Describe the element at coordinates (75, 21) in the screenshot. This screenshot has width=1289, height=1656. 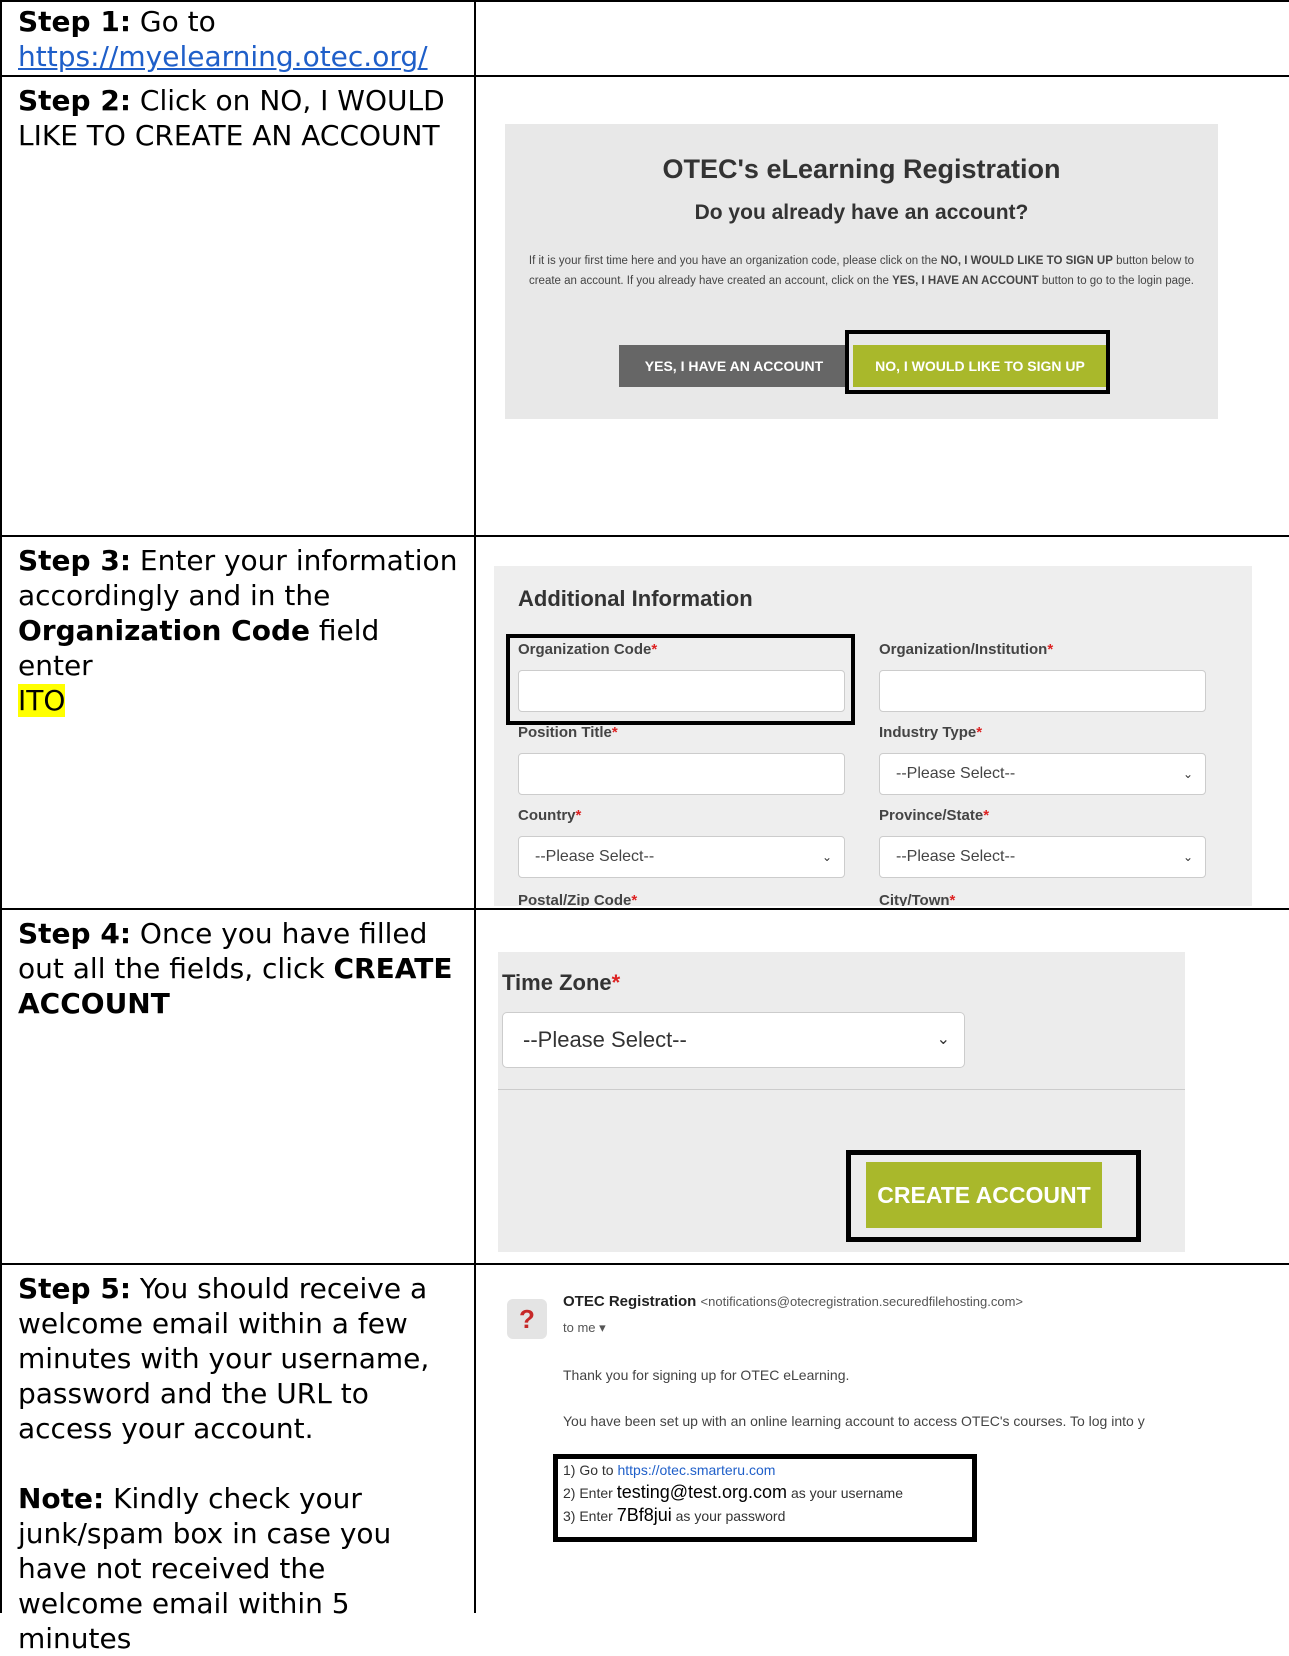
I see `step-label: Step 1:` at that location.